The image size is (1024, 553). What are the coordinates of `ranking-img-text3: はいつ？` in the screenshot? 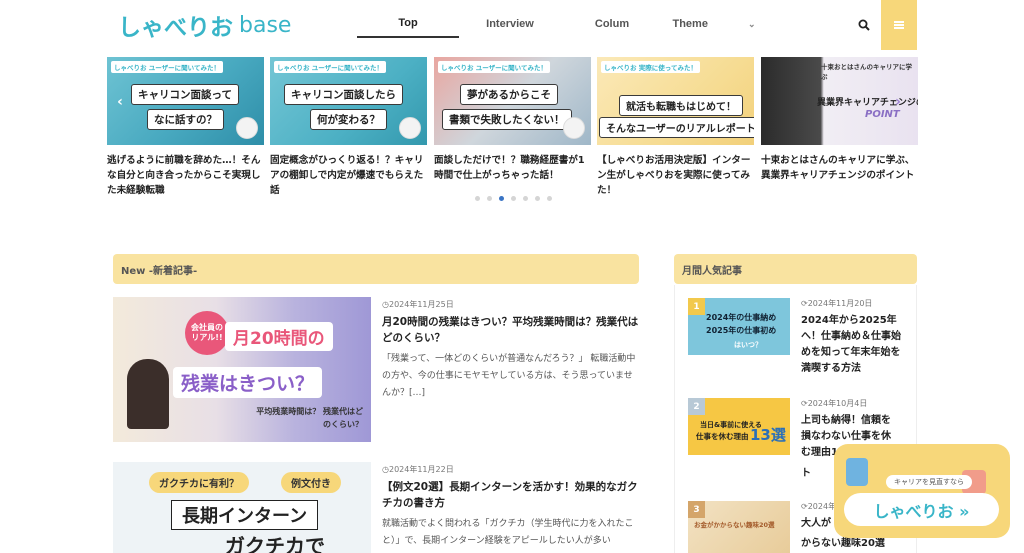 It's located at (748, 345).